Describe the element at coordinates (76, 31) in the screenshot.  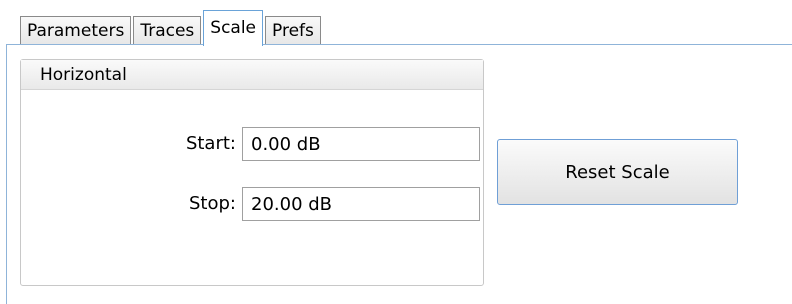
I see `tab-parameters: Parameters` at that location.